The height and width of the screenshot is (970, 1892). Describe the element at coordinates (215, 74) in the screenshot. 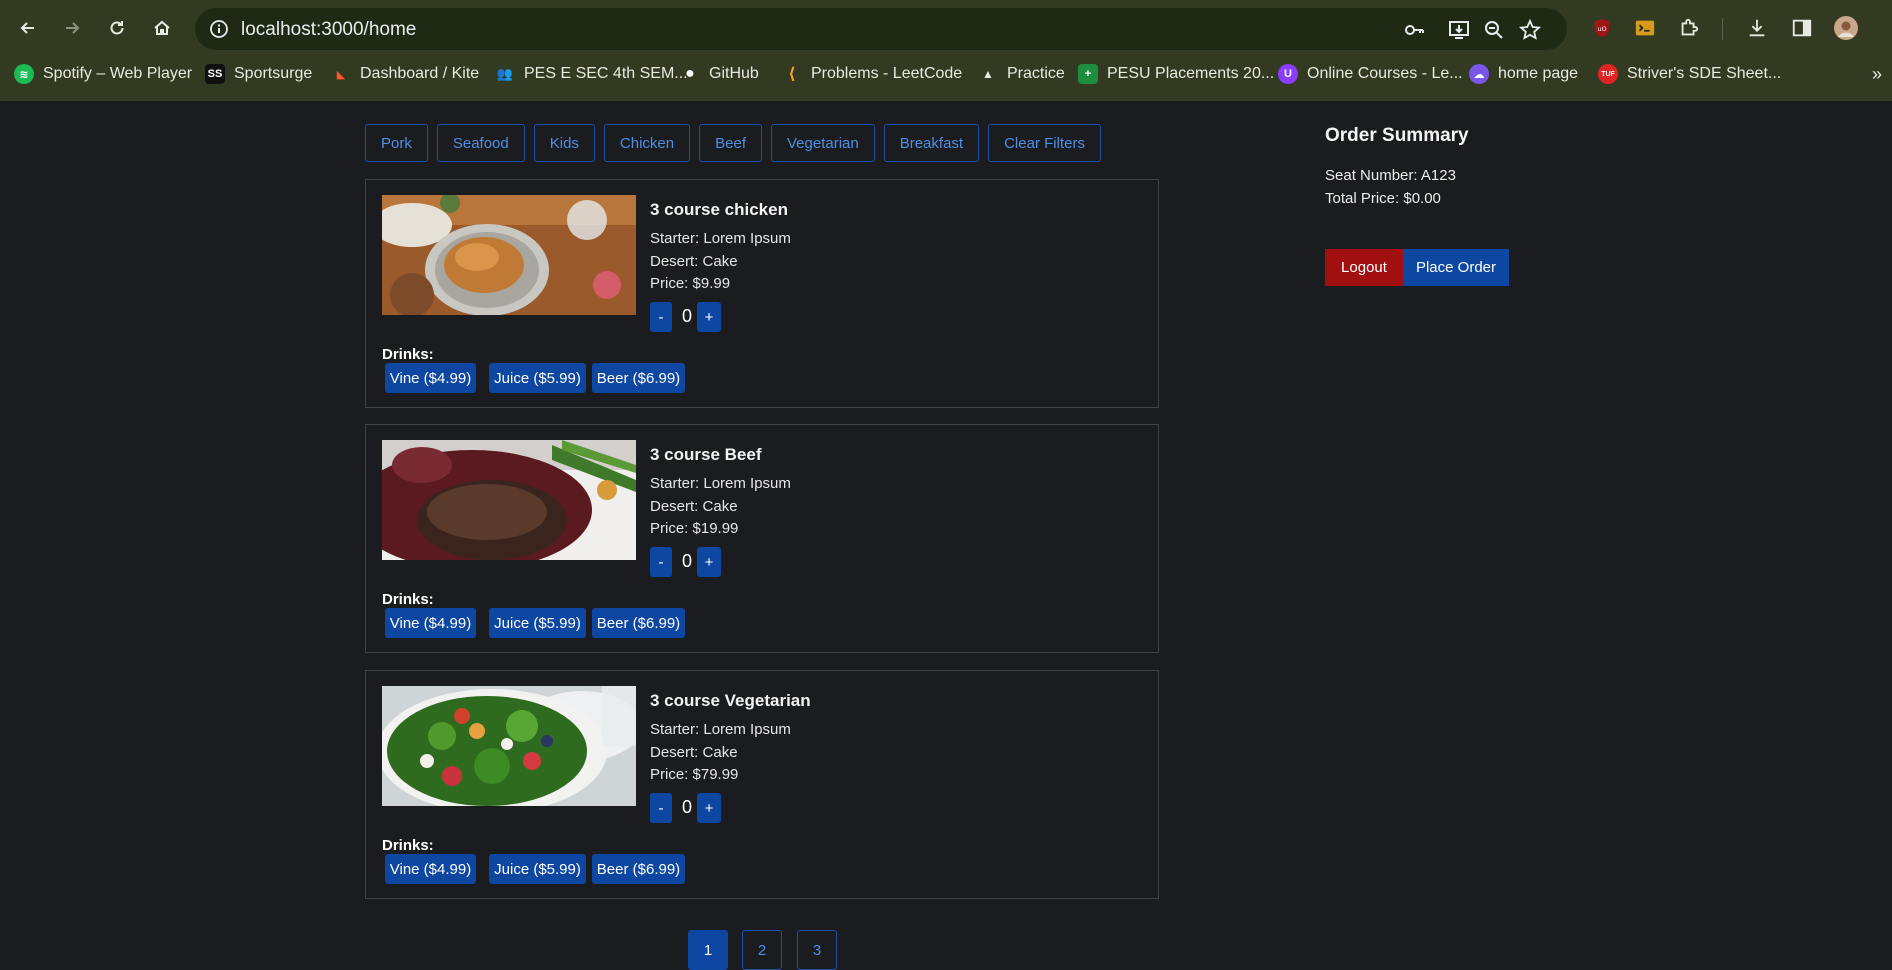

I see `sportsurge-icon: SS` at that location.